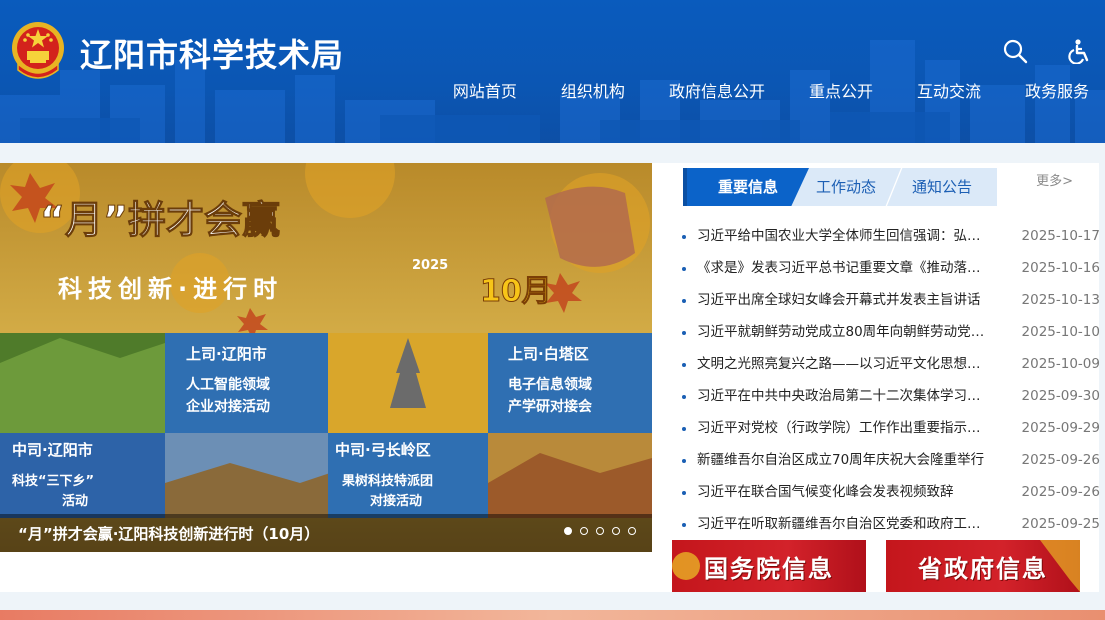 This screenshot has width=1105, height=620. What do you see at coordinates (548, 354) in the screenshot?
I see `panel-2-region: 上司·白塔区` at bounding box center [548, 354].